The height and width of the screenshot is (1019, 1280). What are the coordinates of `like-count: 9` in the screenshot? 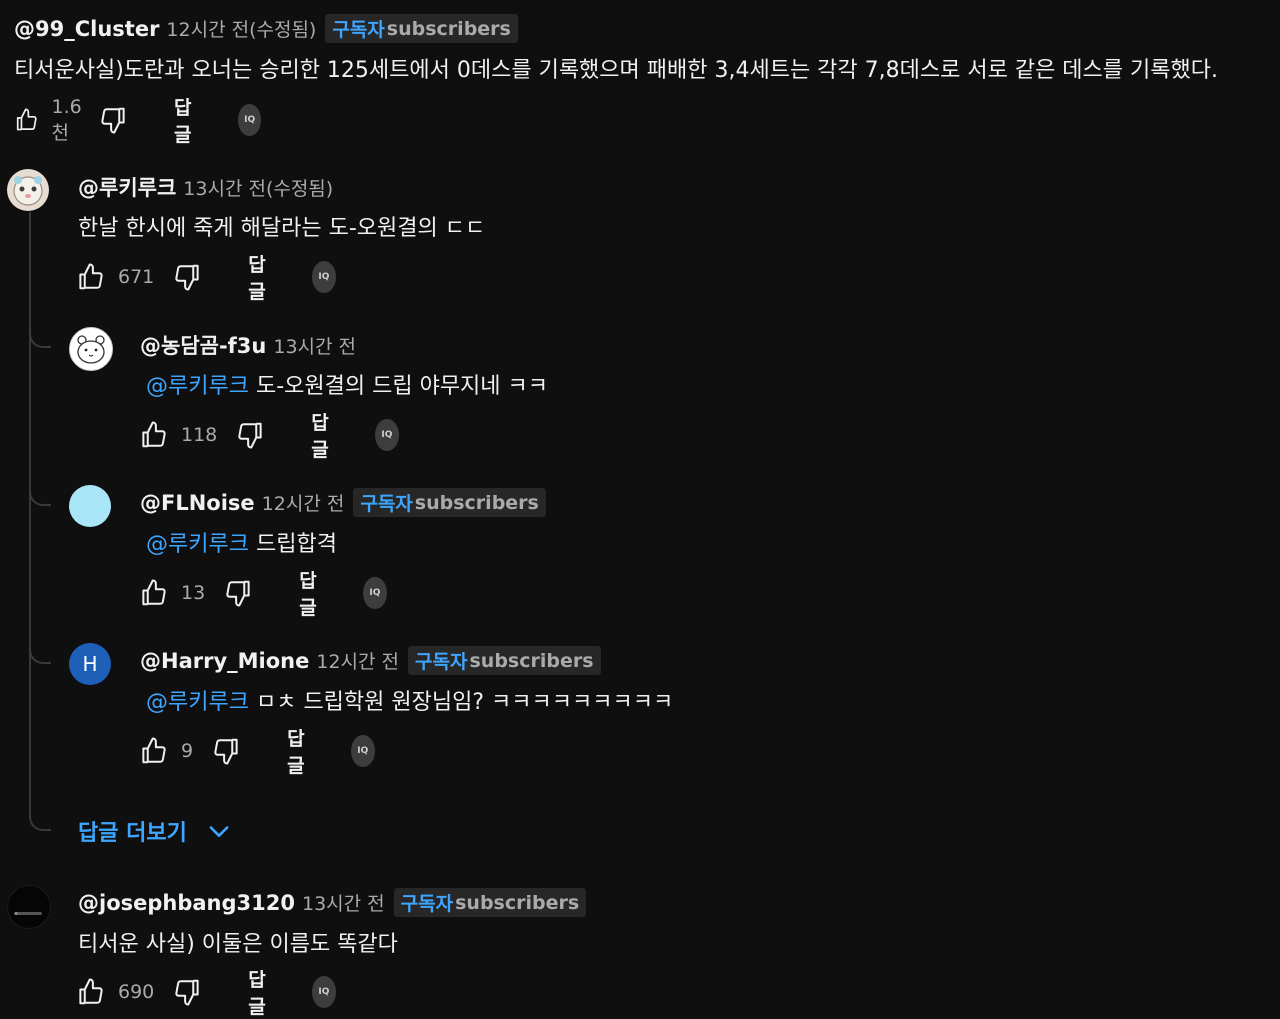 It's located at (187, 751).